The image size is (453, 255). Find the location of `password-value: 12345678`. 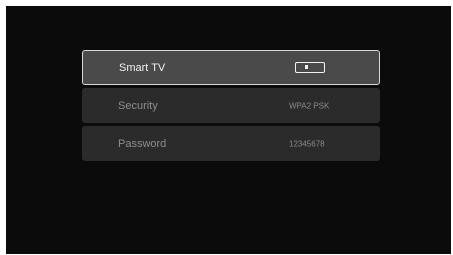

password-value: 12345678 is located at coordinates (307, 143).